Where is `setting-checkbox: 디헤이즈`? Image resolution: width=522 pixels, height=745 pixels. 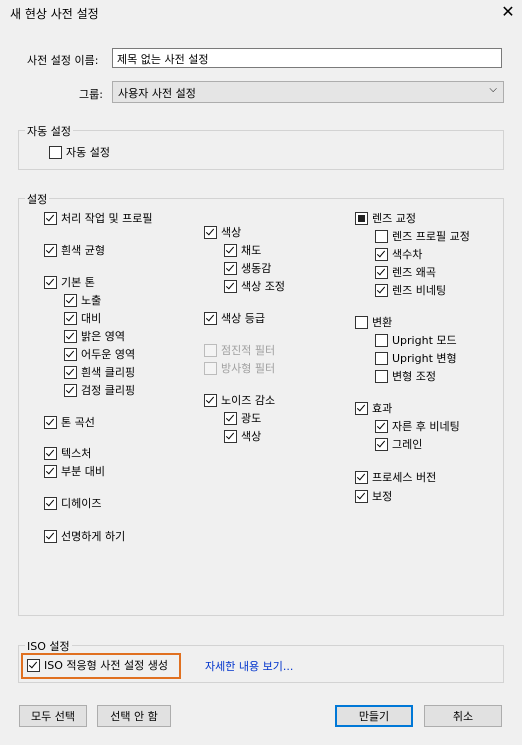 setting-checkbox: 디헤이즈 is located at coordinates (72, 503).